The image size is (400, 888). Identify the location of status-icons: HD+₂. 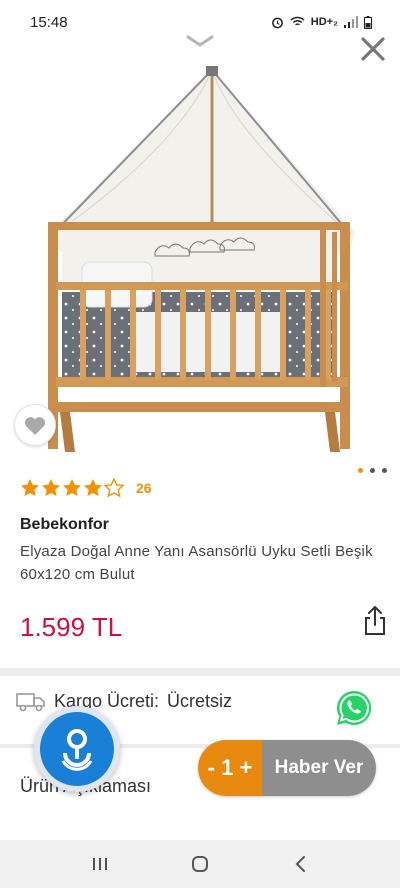
(321, 22).